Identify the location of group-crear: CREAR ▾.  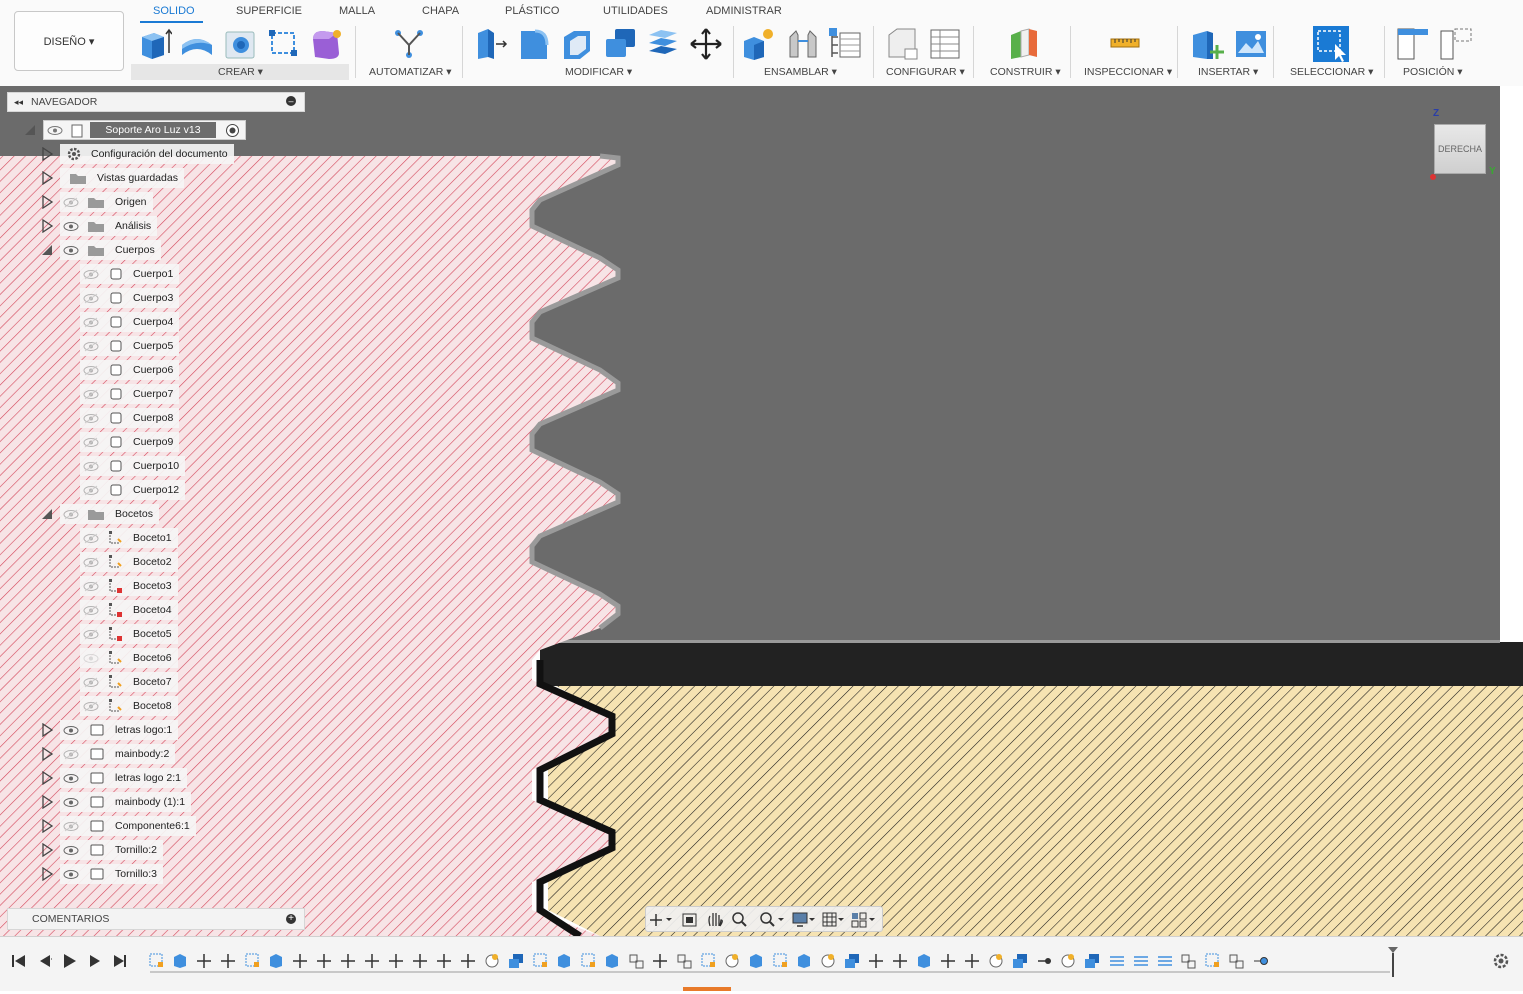
(240, 72).